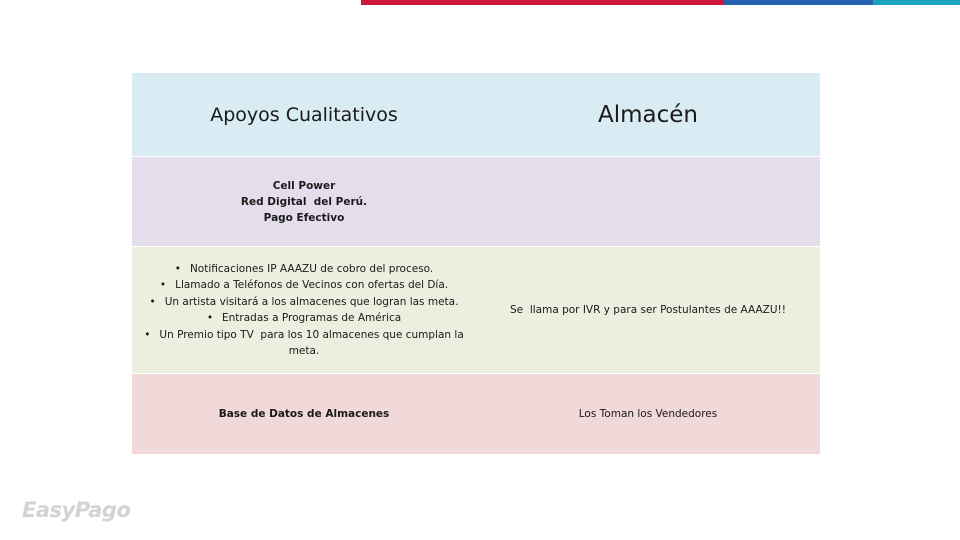 This screenshot has height=540, width=960. I want to click on row3-left-cell: Base de Datos de Almacenes, so click(304, 414).